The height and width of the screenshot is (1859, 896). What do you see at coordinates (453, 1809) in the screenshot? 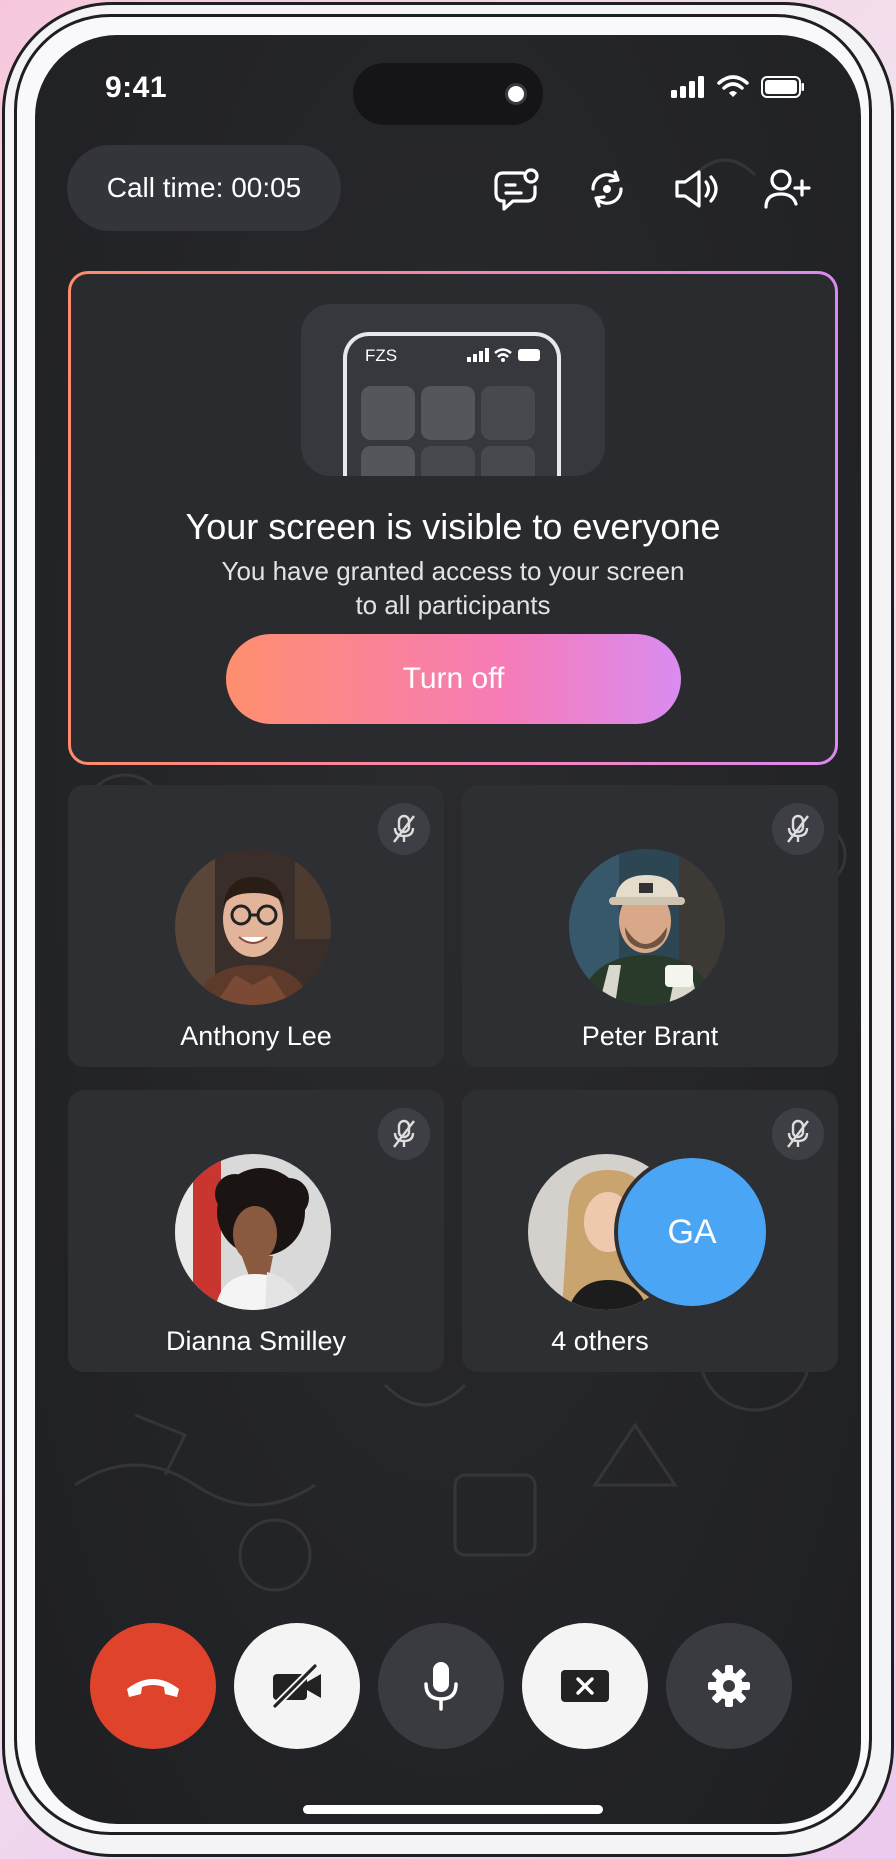
I see `home-indicator` at bounding box center [453, 1809].